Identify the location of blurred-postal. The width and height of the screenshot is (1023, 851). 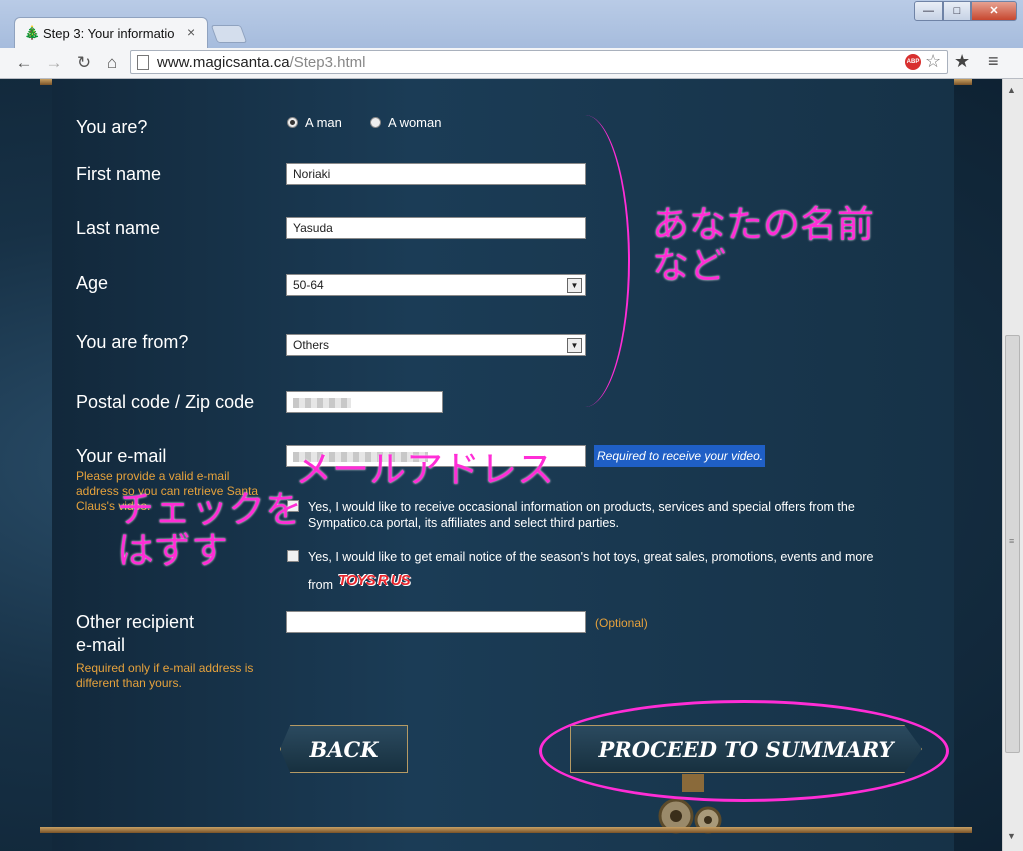
(322, 402).